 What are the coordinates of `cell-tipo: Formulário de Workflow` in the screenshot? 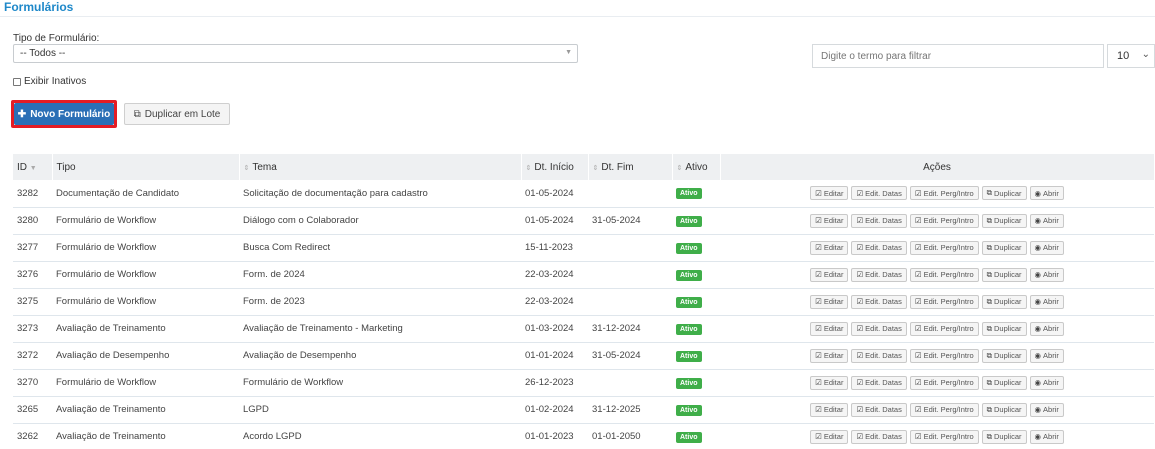 It's located at (145, 221).